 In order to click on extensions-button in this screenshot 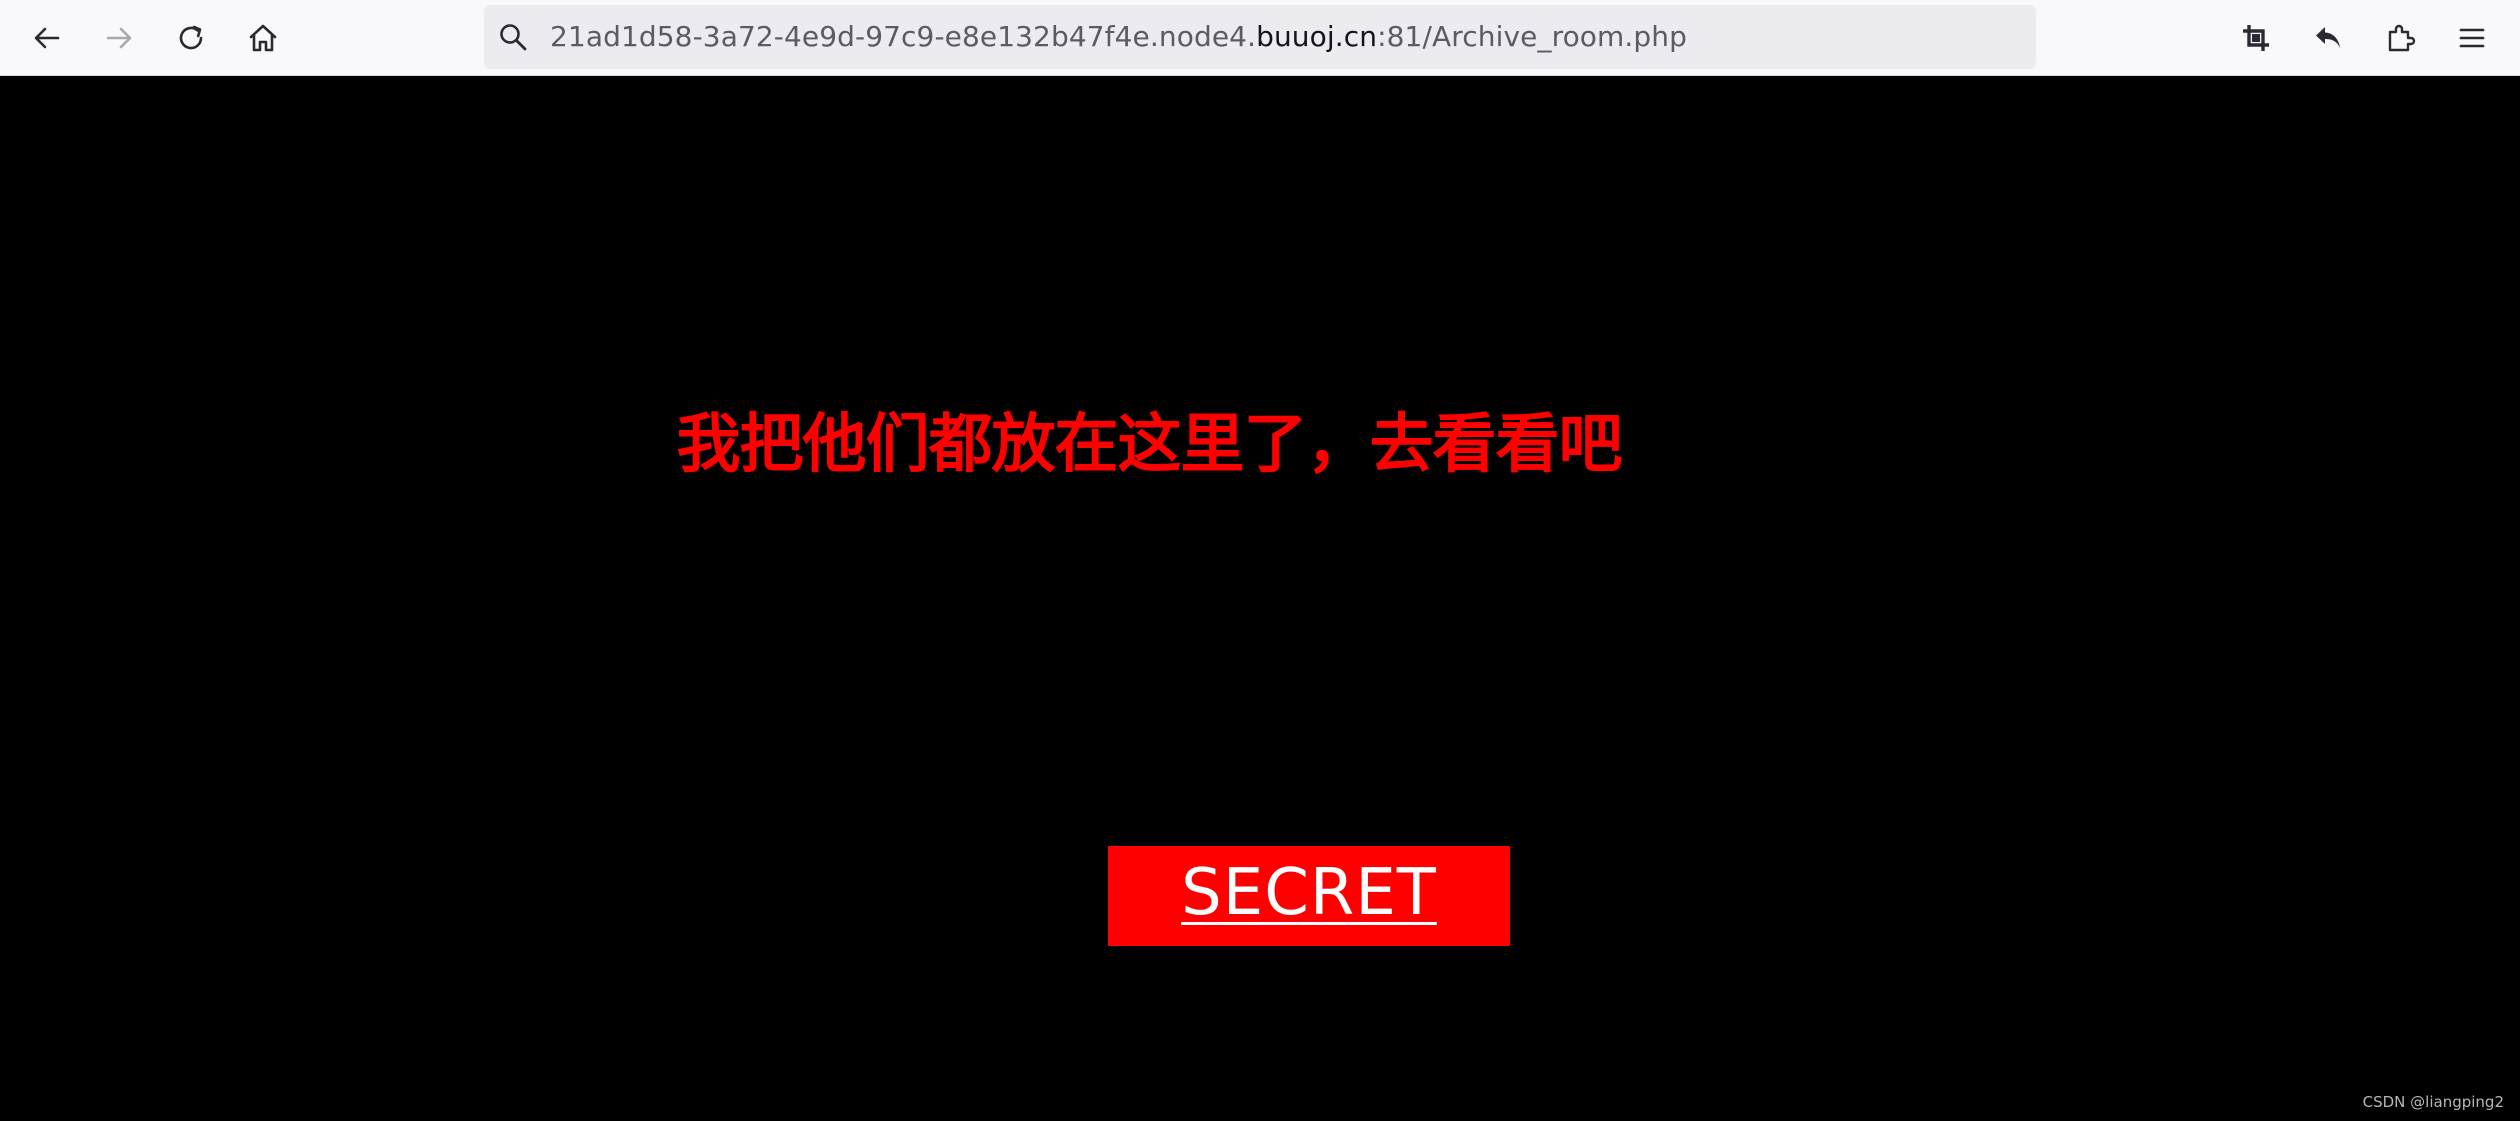, I will do `click(2400, 38)`.